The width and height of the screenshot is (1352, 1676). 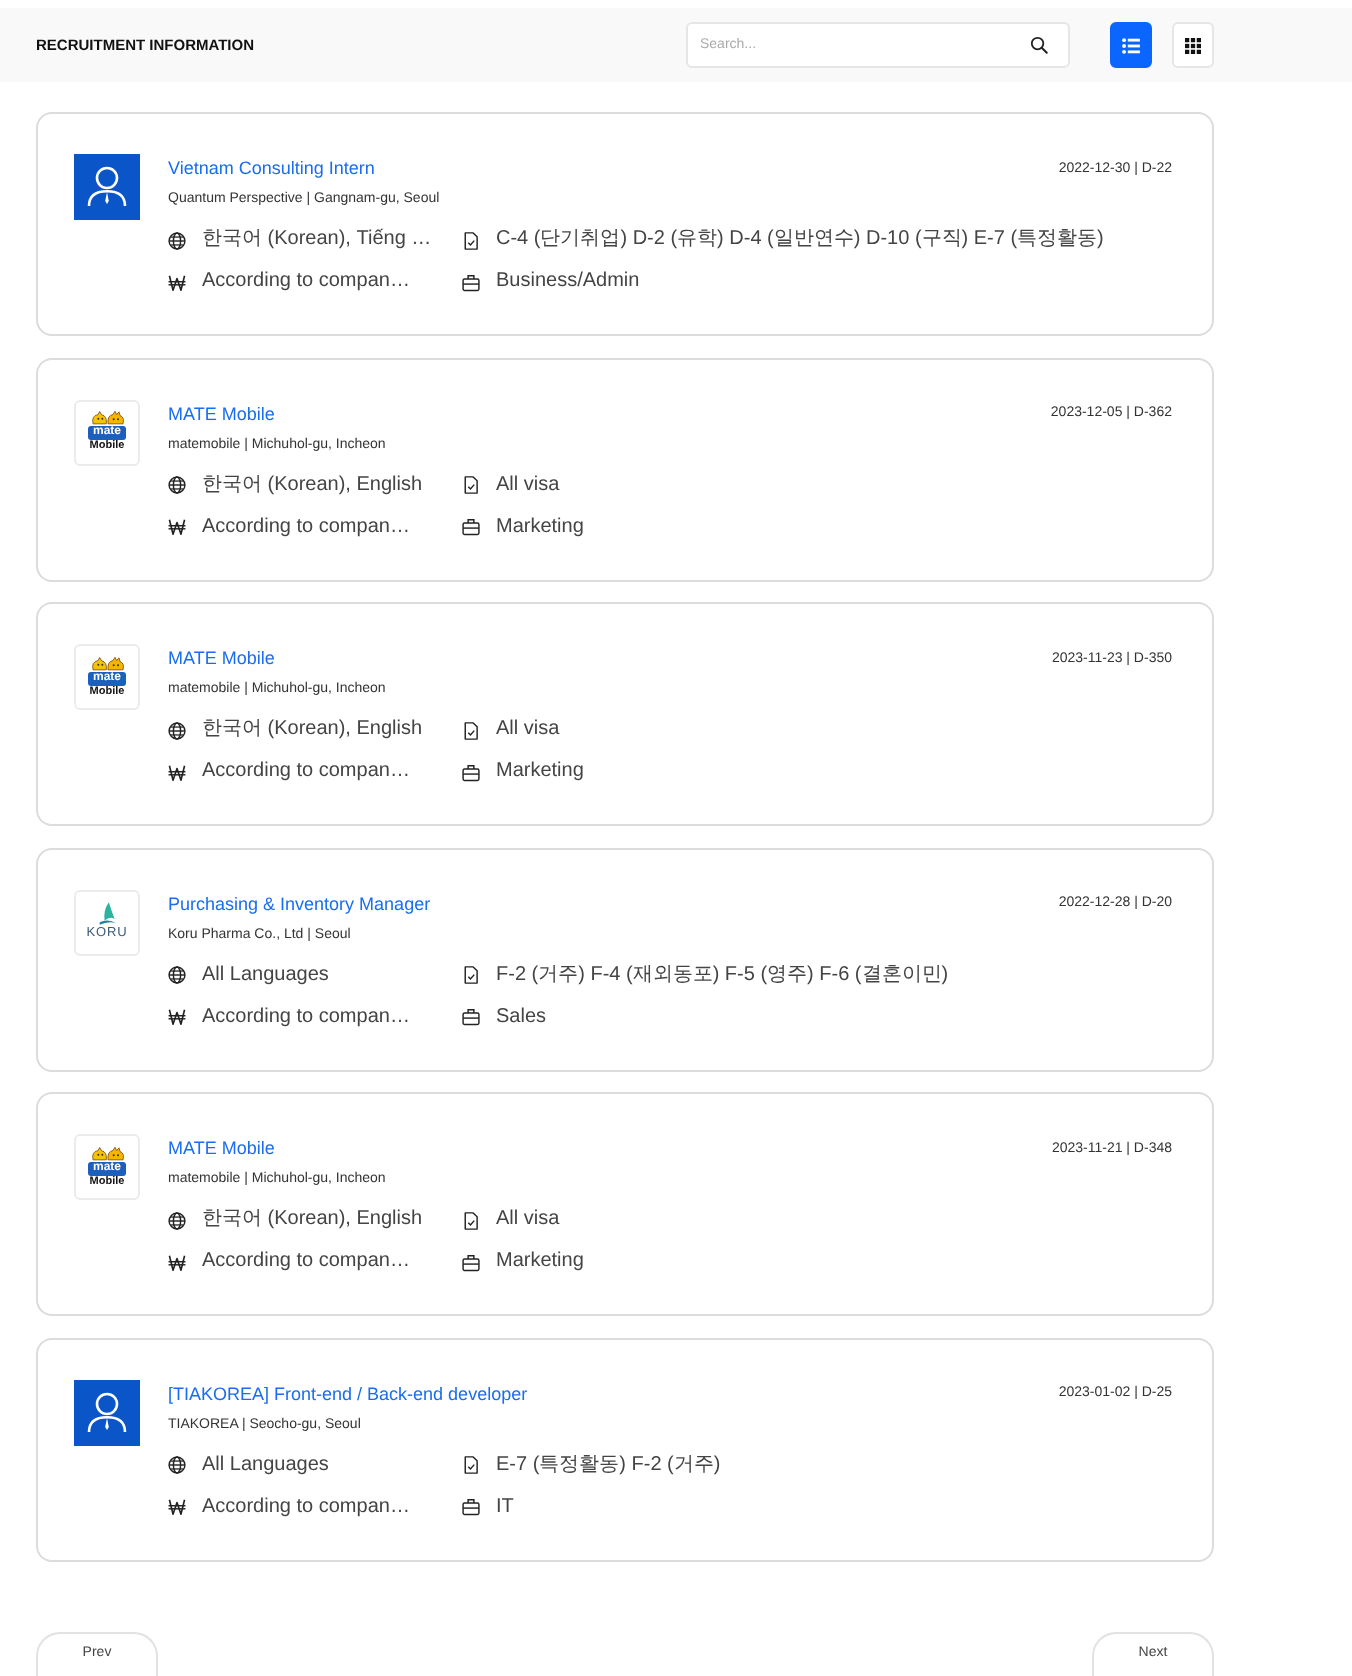 I want to click on category-text: Business/Admin, so click(x=569, y=282).